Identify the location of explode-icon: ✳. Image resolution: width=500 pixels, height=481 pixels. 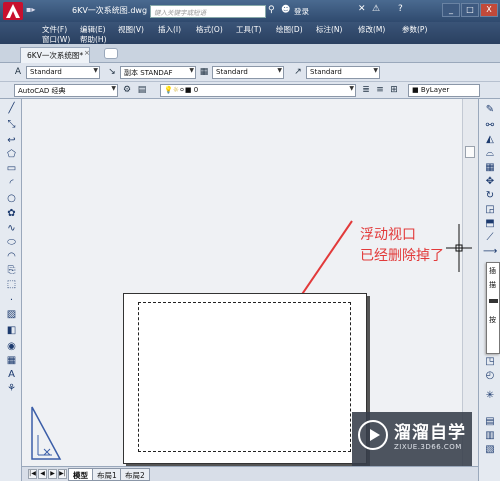
(490, 395).